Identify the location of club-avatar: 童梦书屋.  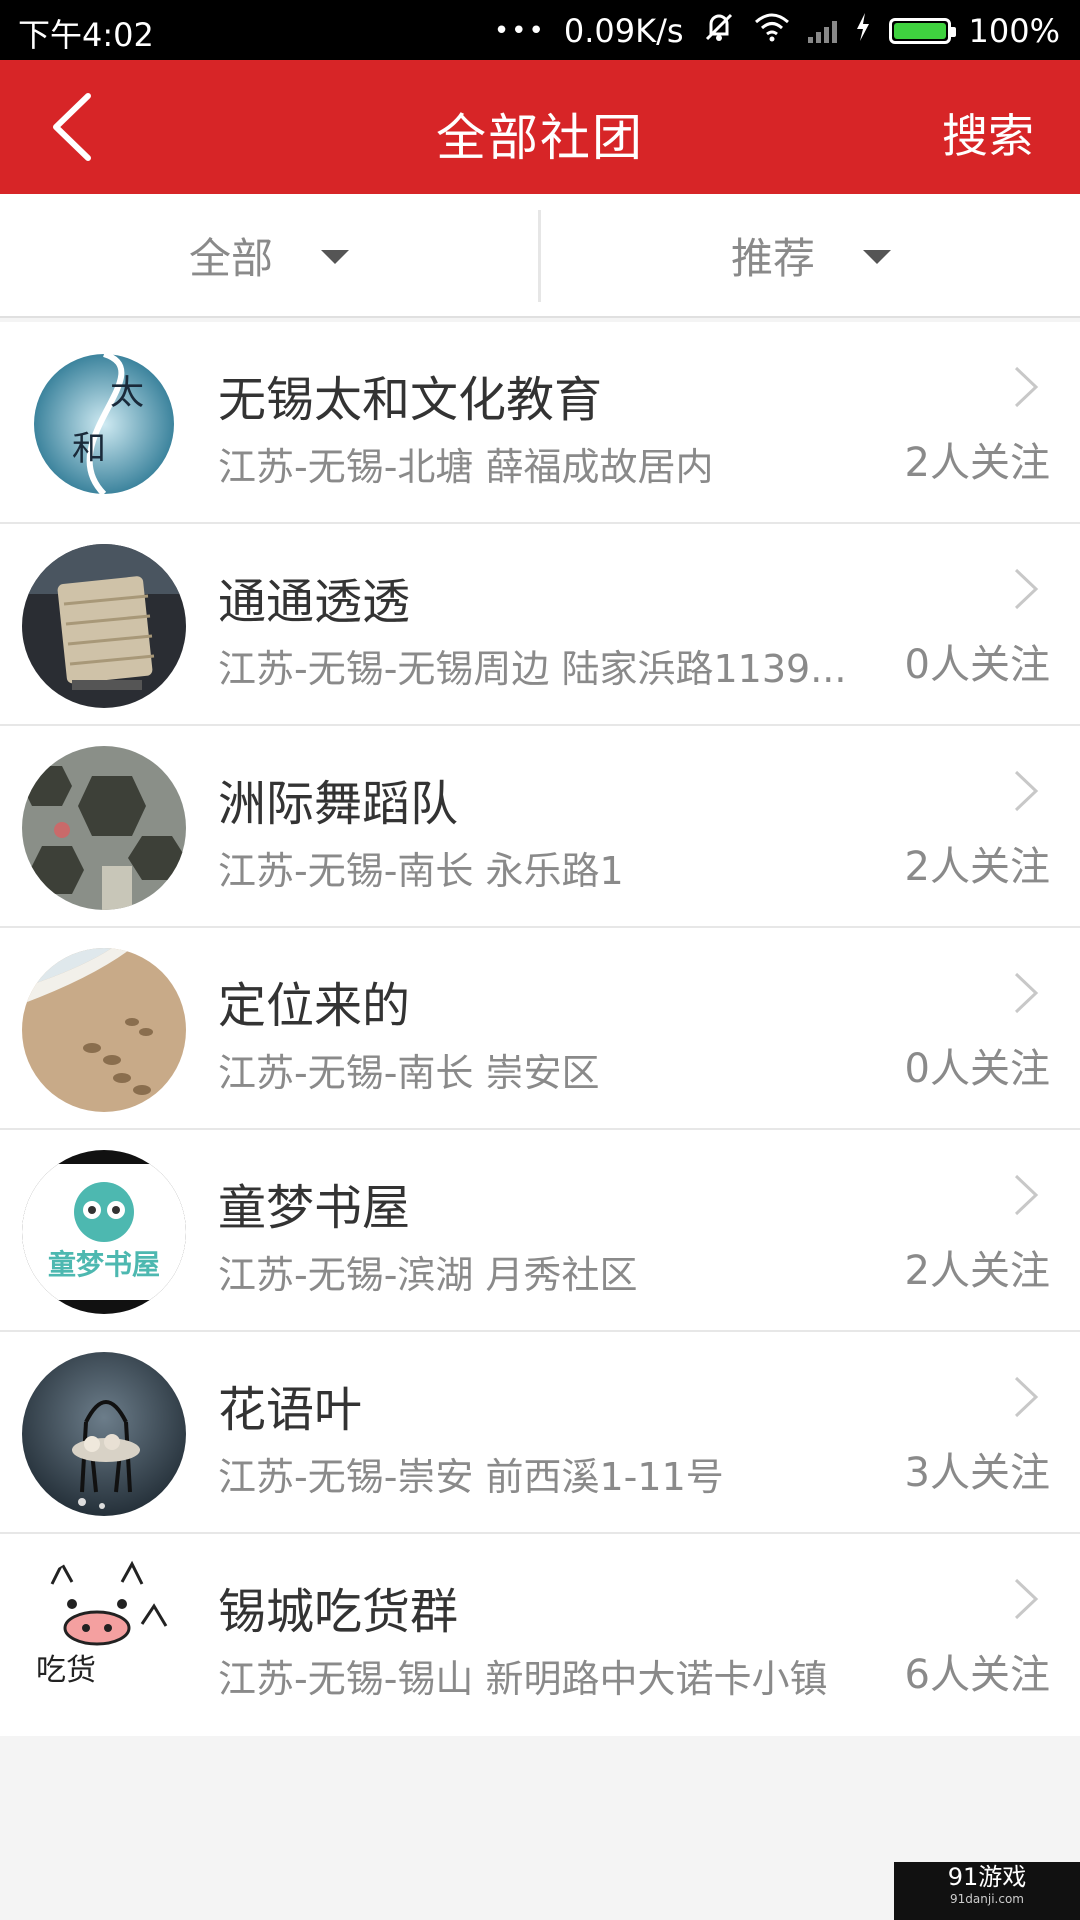
(104, 1232).